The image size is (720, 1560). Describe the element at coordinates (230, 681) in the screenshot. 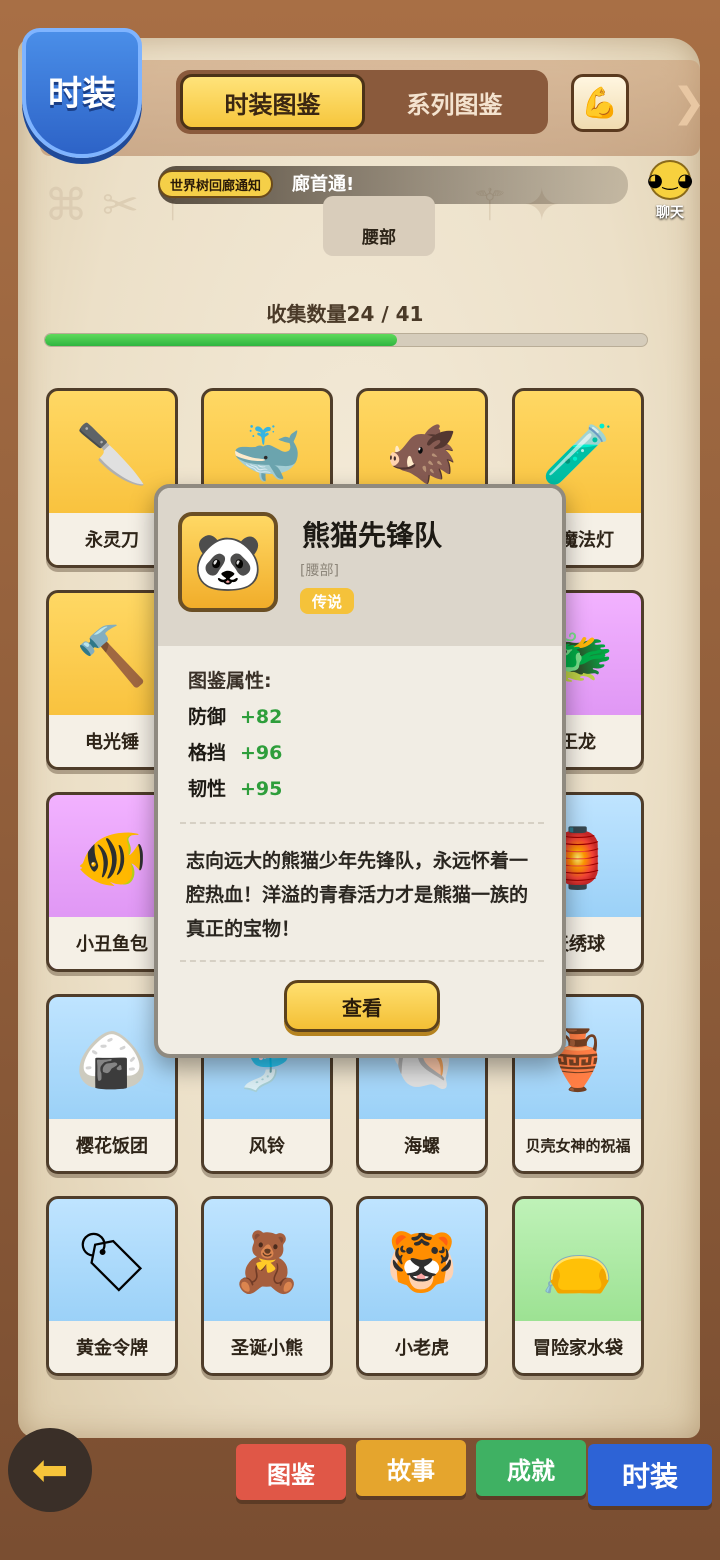

I see `attributes-heading: 图鉴属性:` at that location.